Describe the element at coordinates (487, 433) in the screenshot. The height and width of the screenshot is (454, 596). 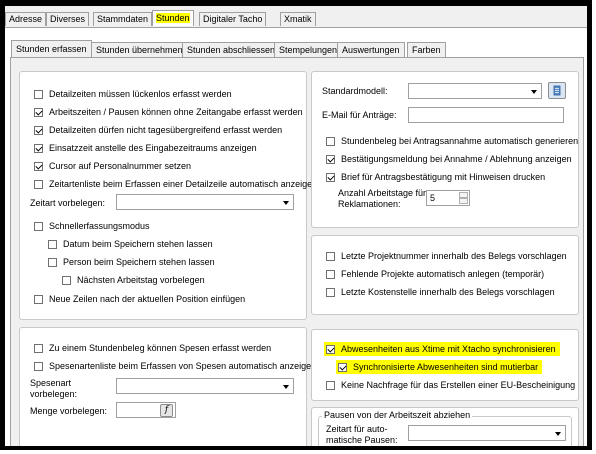
I see `zeitart-pausen-dropdown` at that location.